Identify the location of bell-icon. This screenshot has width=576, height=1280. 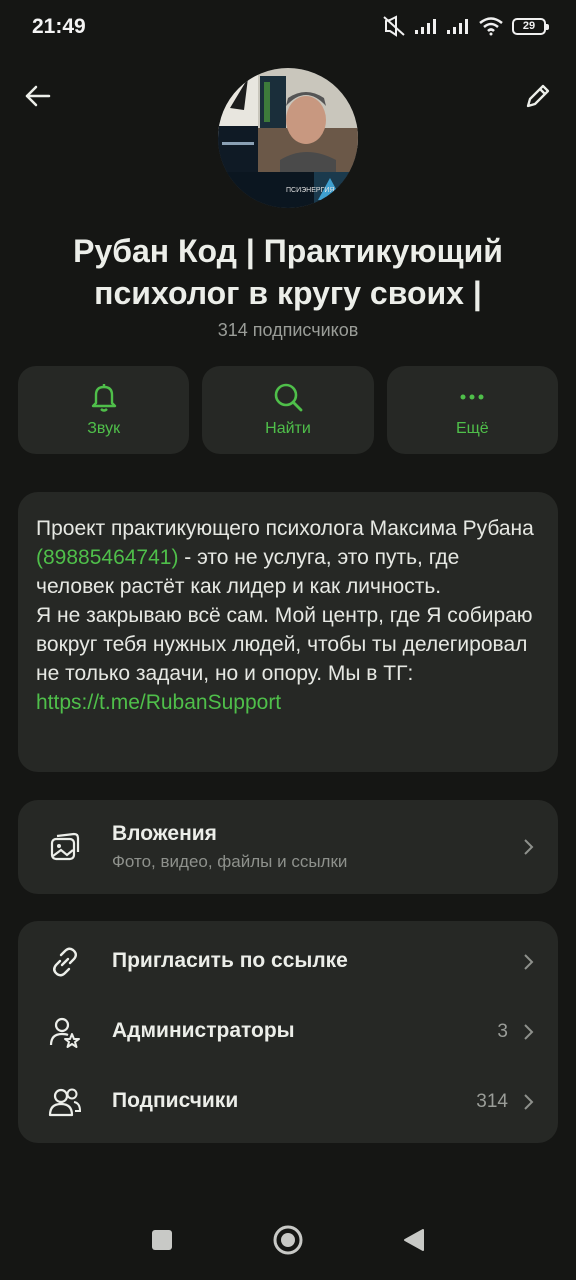
(103, 398).